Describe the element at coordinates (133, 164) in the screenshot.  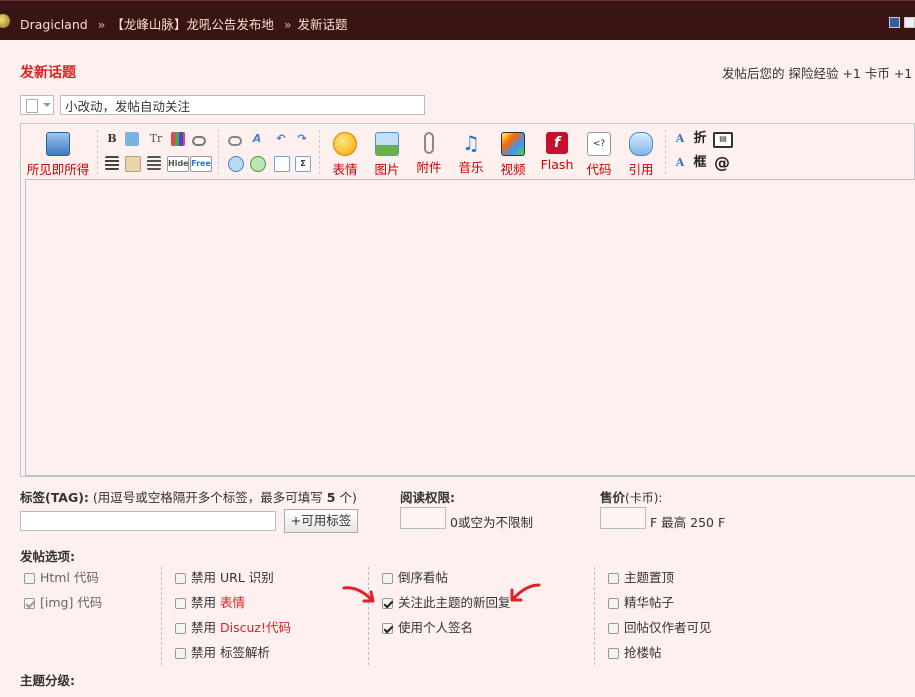
I see `float-icon` at that location.